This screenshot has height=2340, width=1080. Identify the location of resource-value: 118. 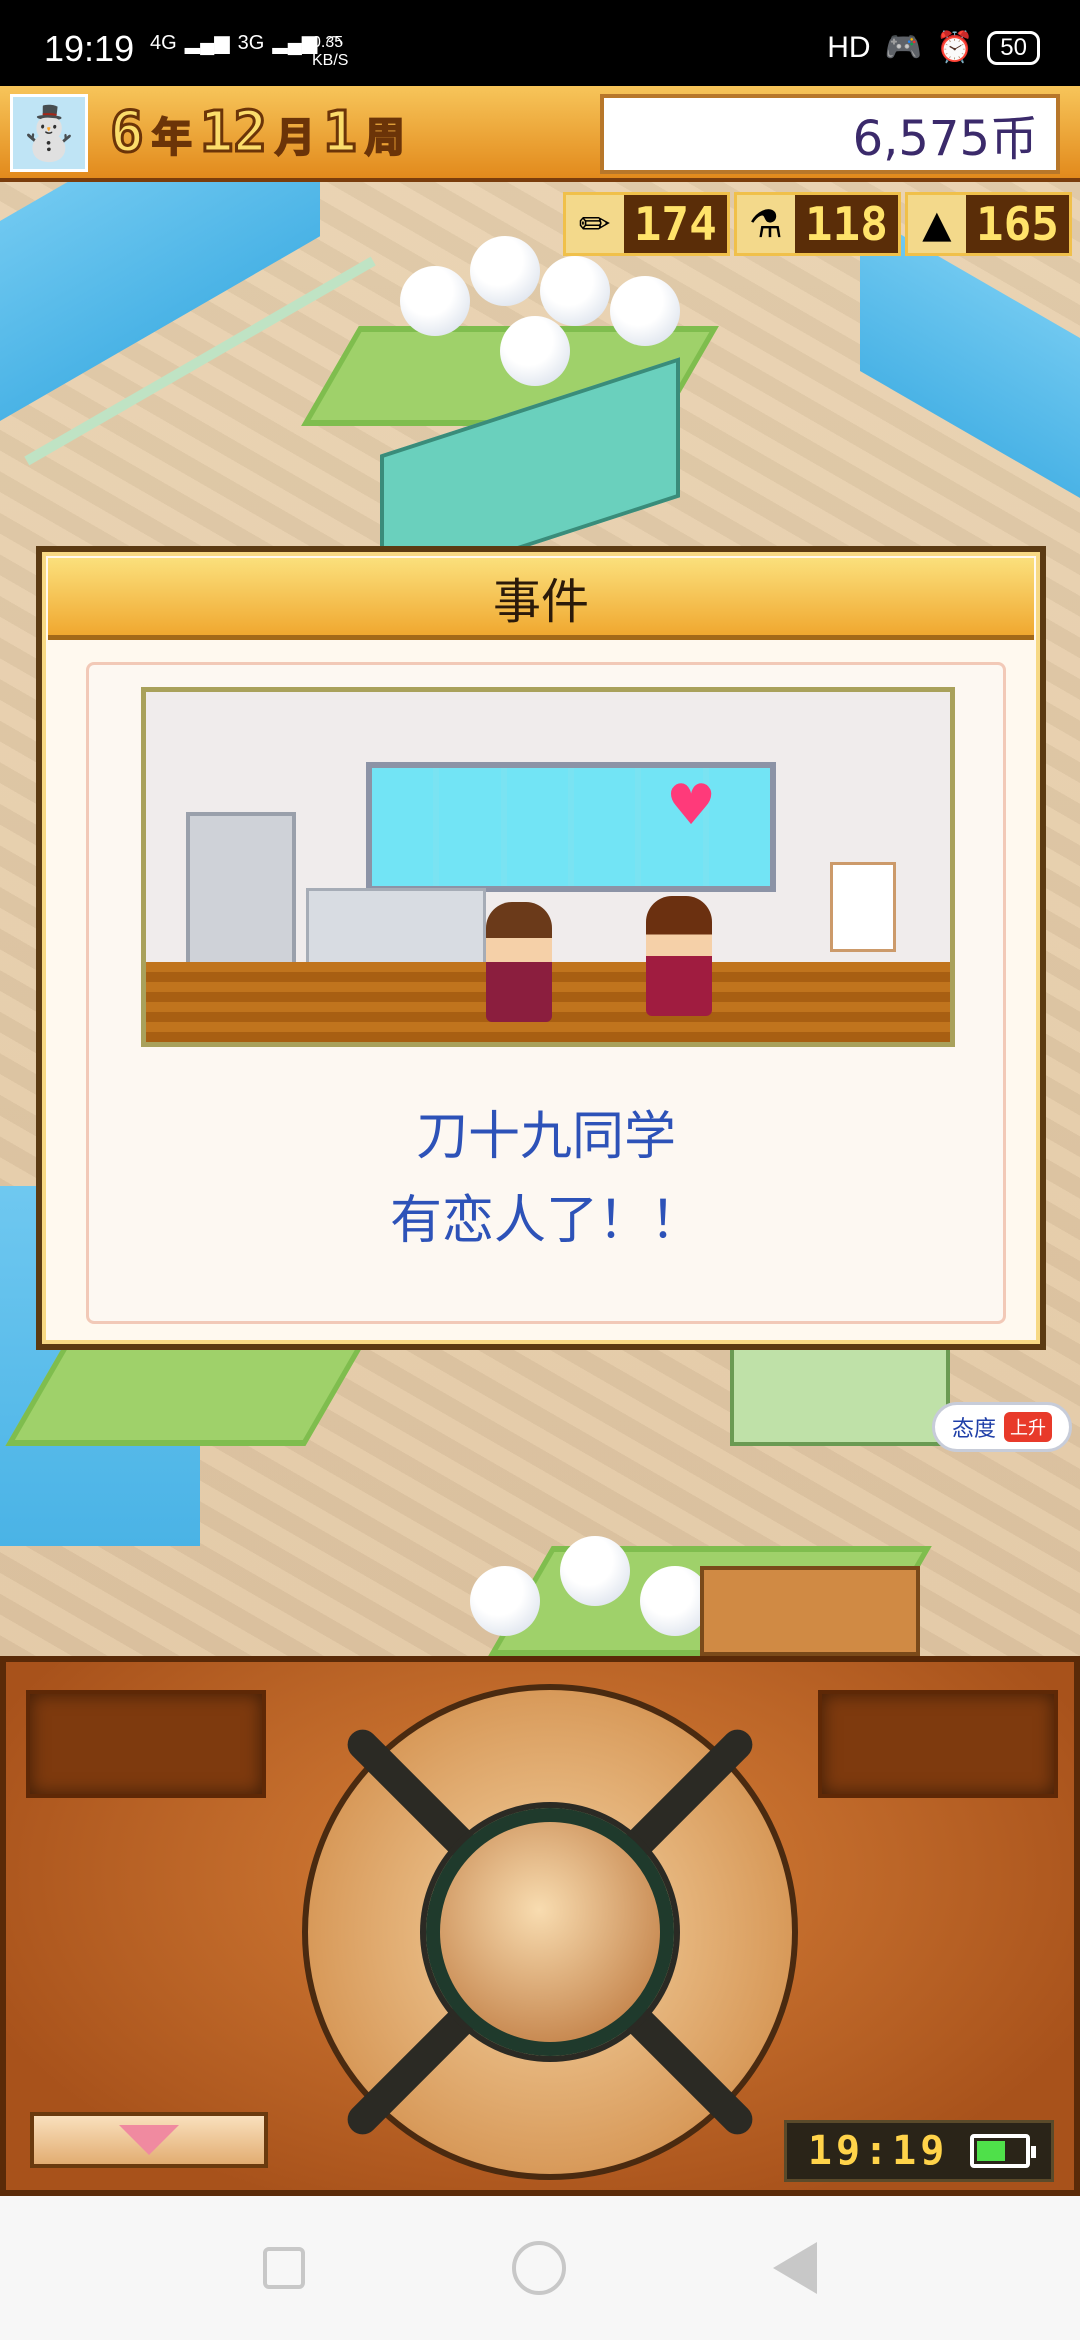
(846, 224).